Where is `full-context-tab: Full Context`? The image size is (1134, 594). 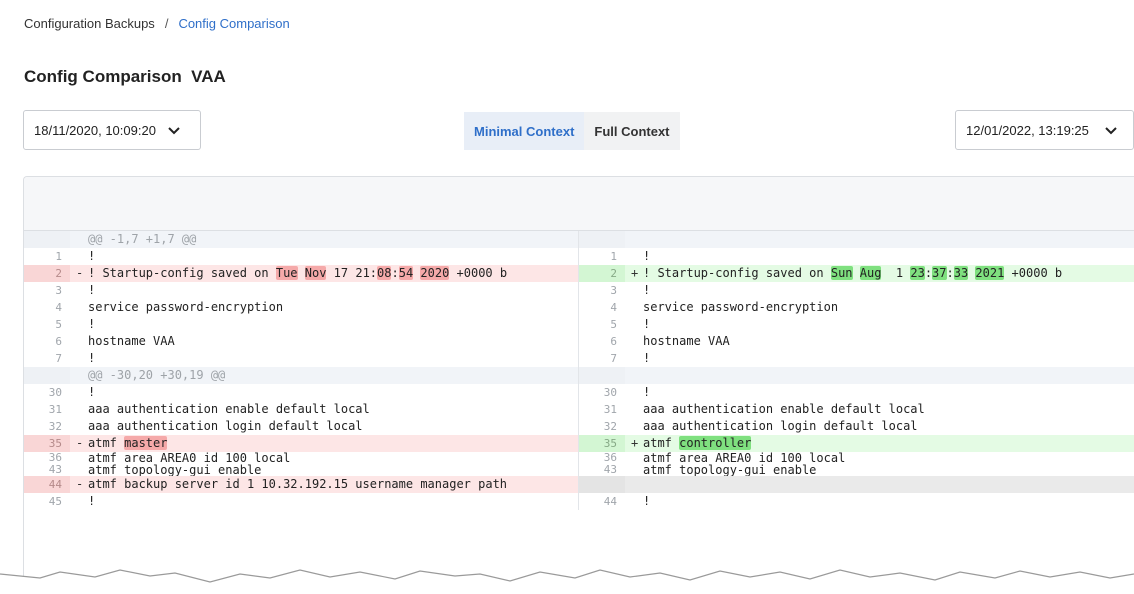
full-context-tab: Full Context is located at coordinates (632, 131).